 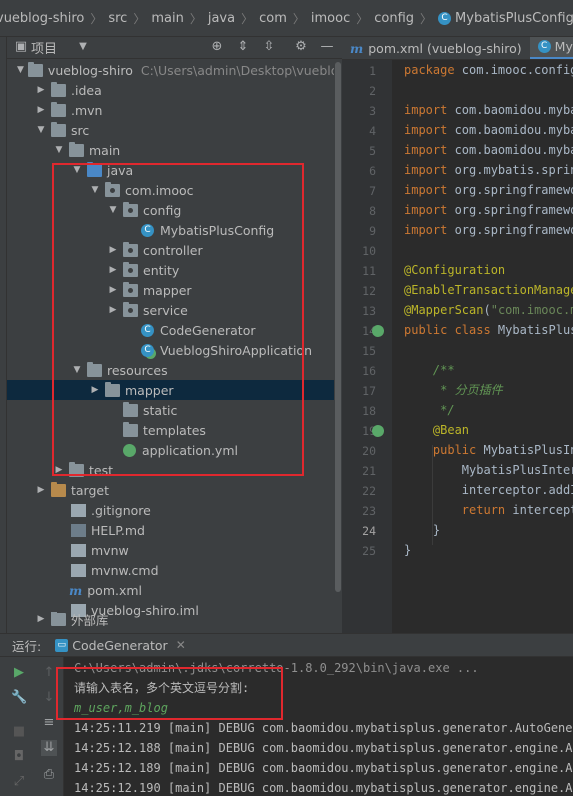 I want to click on code-line: @Bean, so click(x=436, y=430).